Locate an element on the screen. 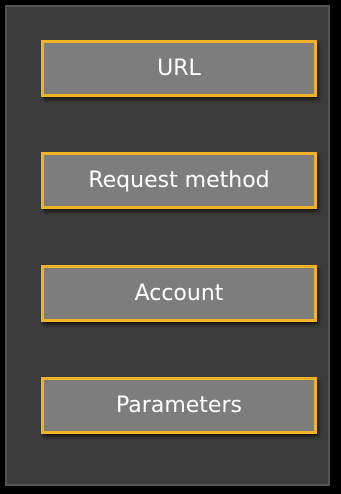  account-label: Account is located at coordinates (179, 293).